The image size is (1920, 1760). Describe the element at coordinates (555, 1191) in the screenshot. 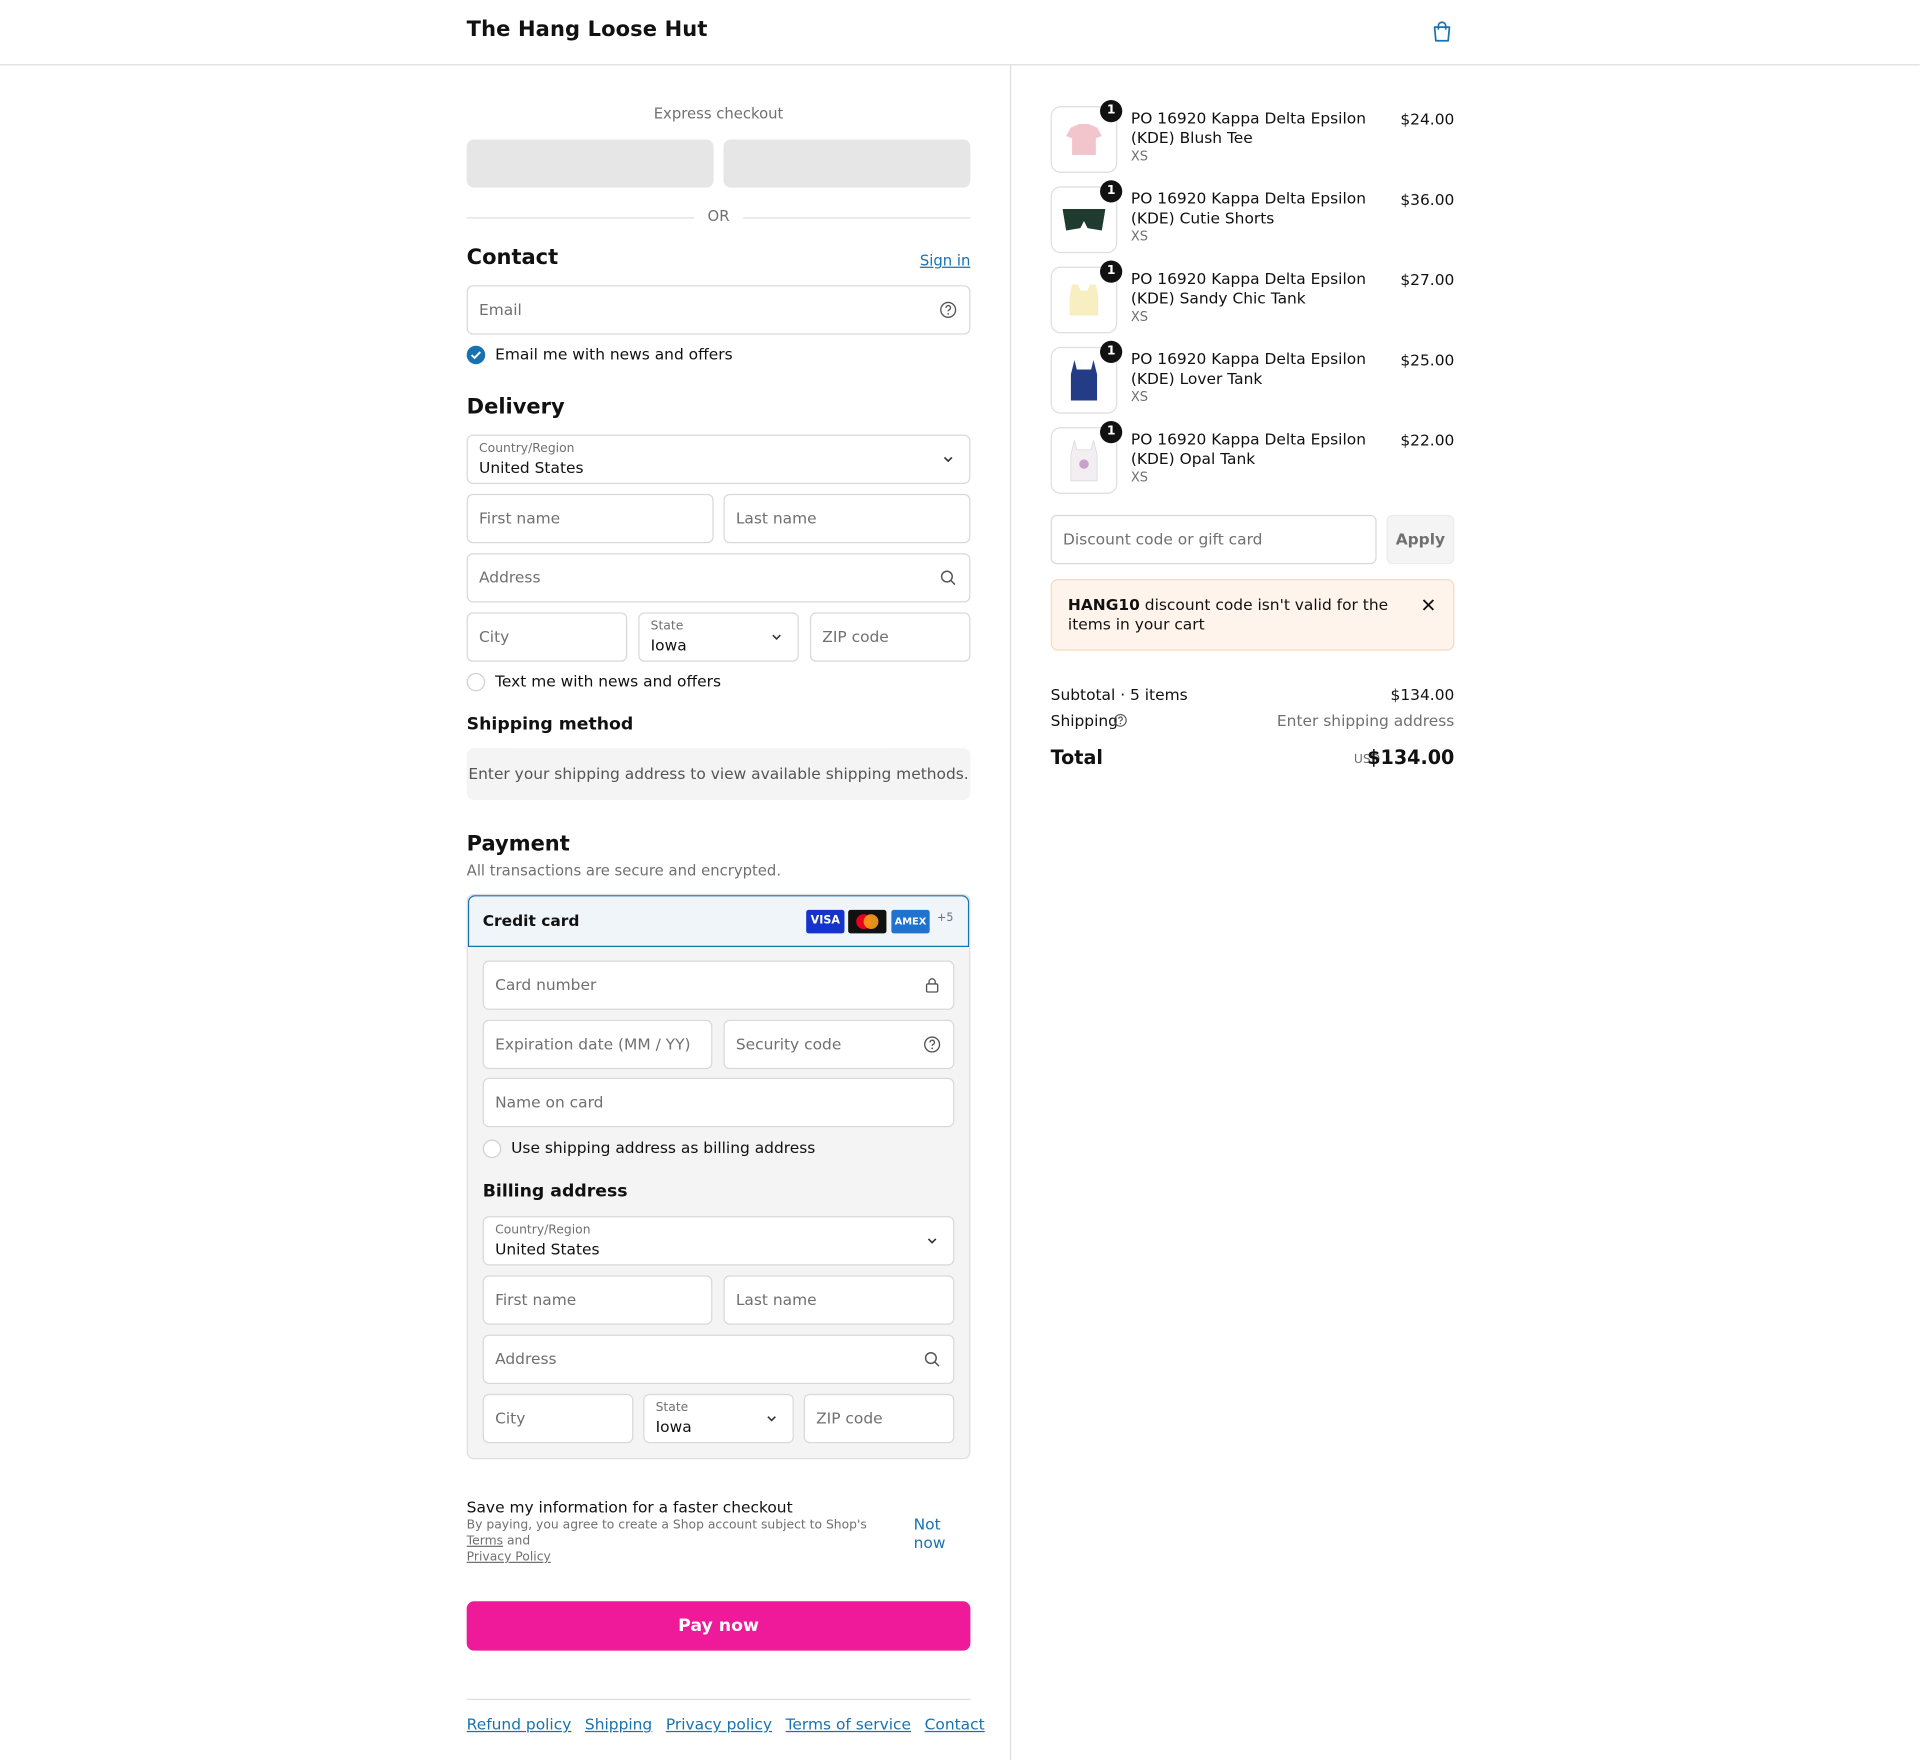

I see `billing-address-heading: Billing address` at that location.